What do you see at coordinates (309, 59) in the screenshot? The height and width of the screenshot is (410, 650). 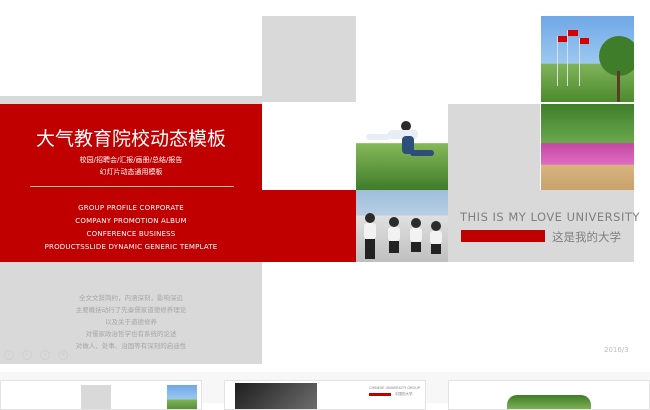 I see `gray-block-top` at bounding box center [309, 59].